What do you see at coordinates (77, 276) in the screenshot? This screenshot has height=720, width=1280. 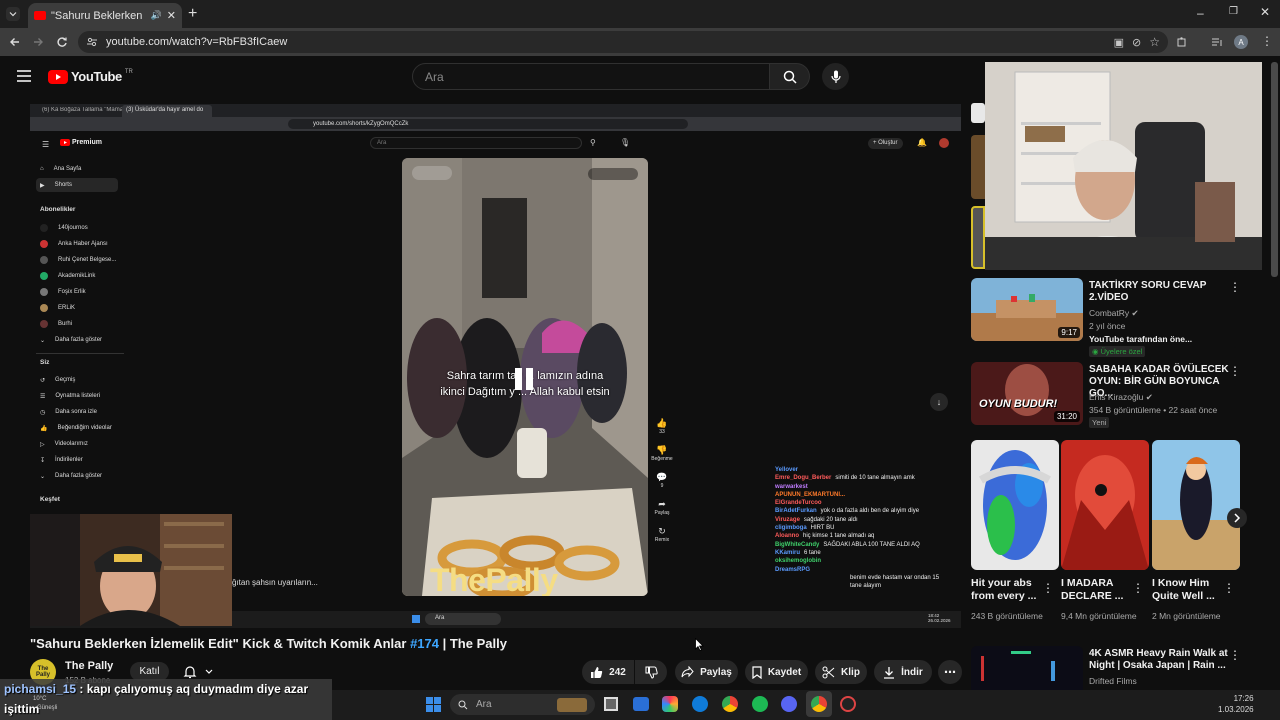 I see `inner-sub-label: AkademikLink` at bounding box center [77, 276].